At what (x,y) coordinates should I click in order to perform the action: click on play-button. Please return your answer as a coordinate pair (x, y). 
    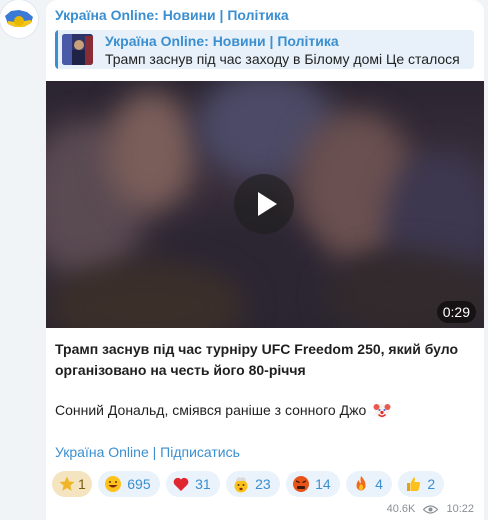
    Looking at the image, I should click on (264, 204).